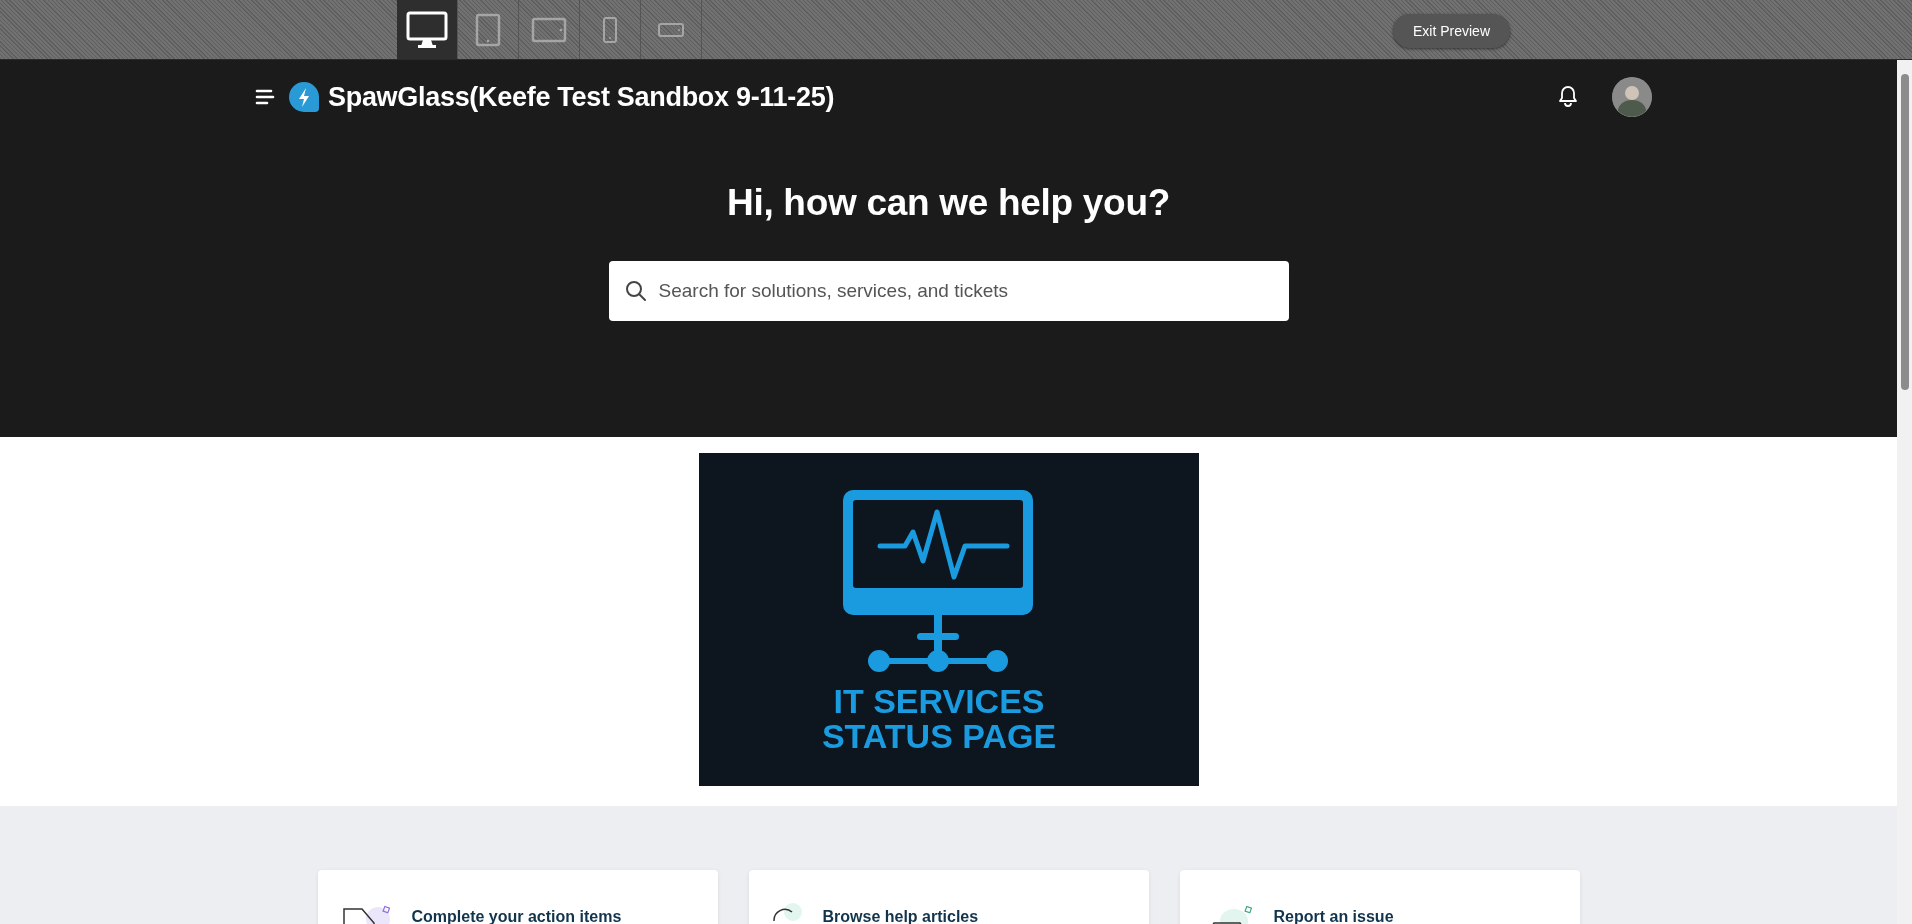 This screenshot has height=924, width=1912. What do you see at coordinates (427, 29) in the screenshot?
I see `desktop-preview-icon` at bounding box center [427, 29].